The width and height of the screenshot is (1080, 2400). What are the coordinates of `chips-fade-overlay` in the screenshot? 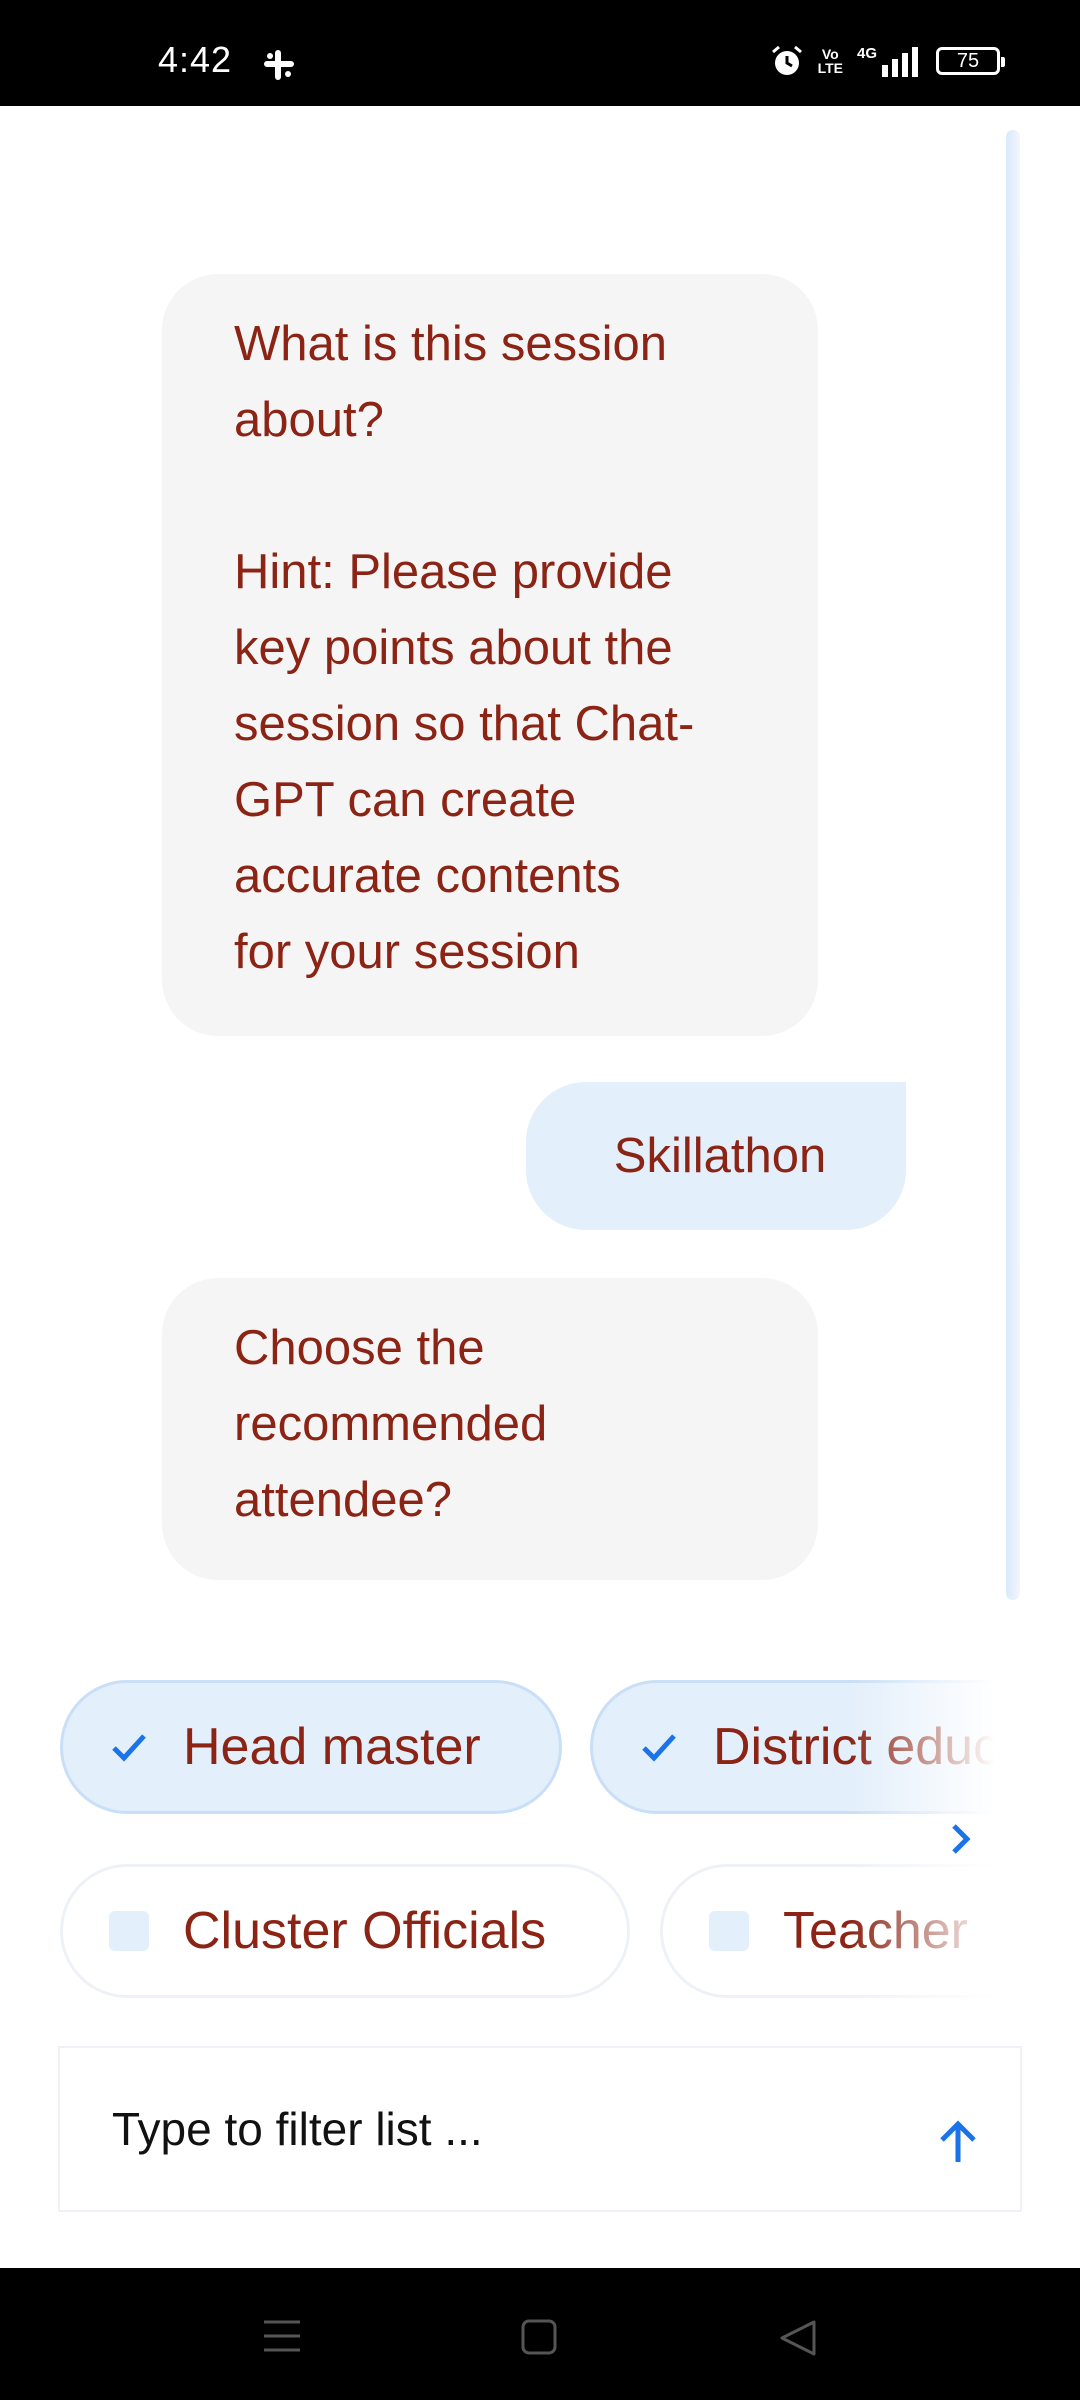 It's located at (935, 1842).